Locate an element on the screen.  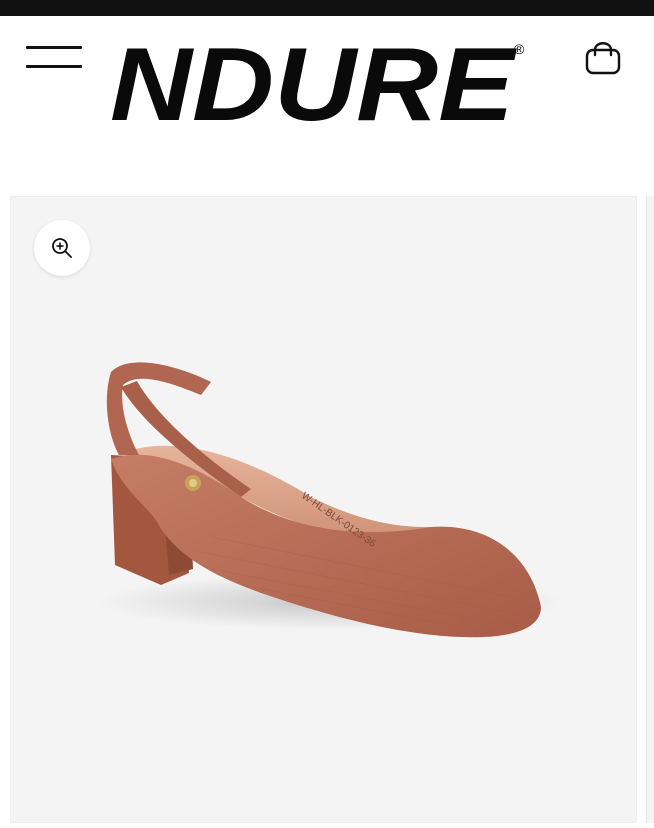
menu-button is located at coordinates (55, 58).